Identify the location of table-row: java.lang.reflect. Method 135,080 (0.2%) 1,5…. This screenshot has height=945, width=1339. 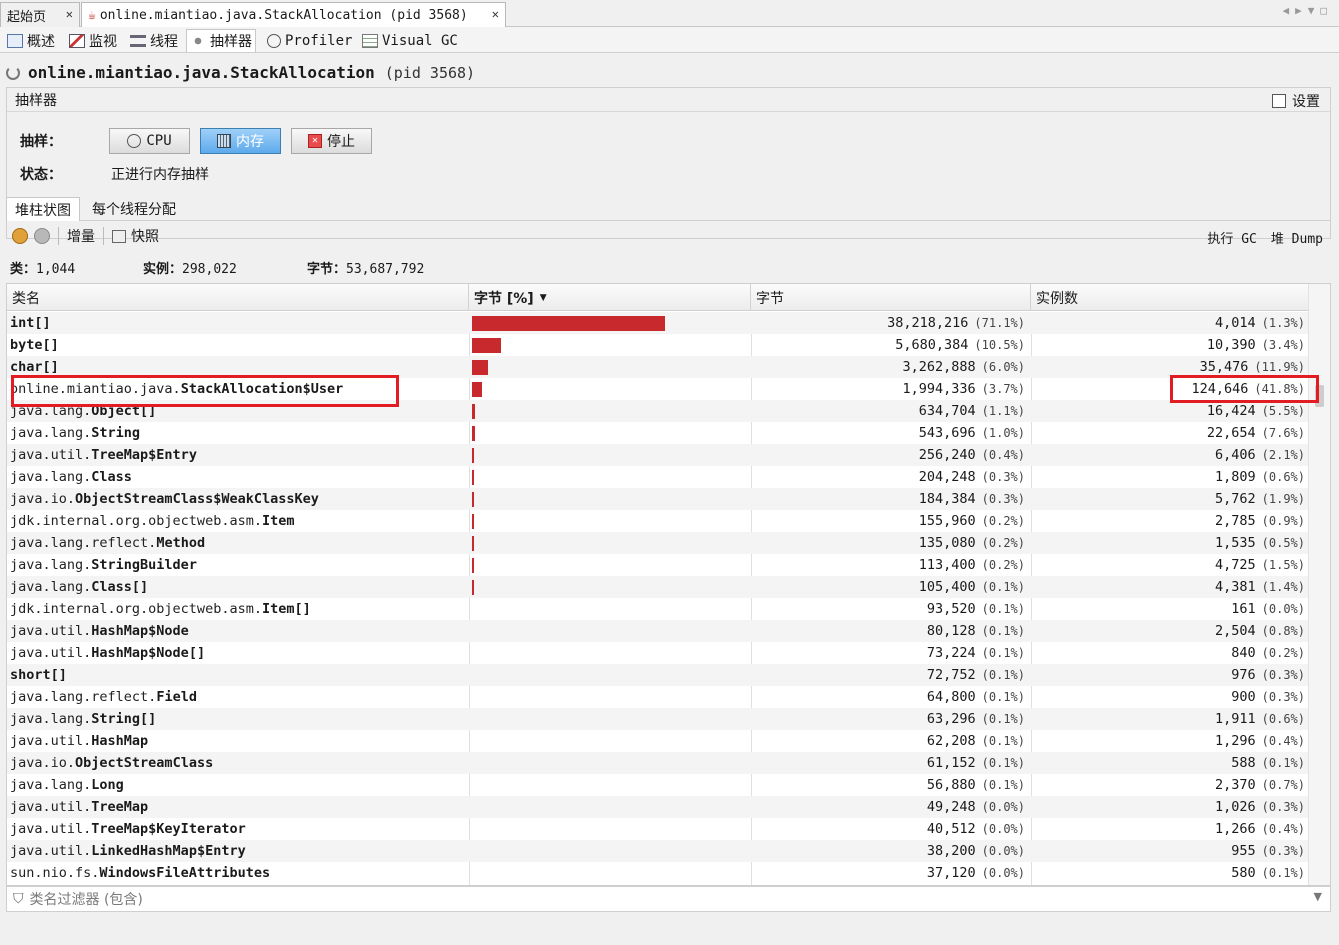
(658, 543).